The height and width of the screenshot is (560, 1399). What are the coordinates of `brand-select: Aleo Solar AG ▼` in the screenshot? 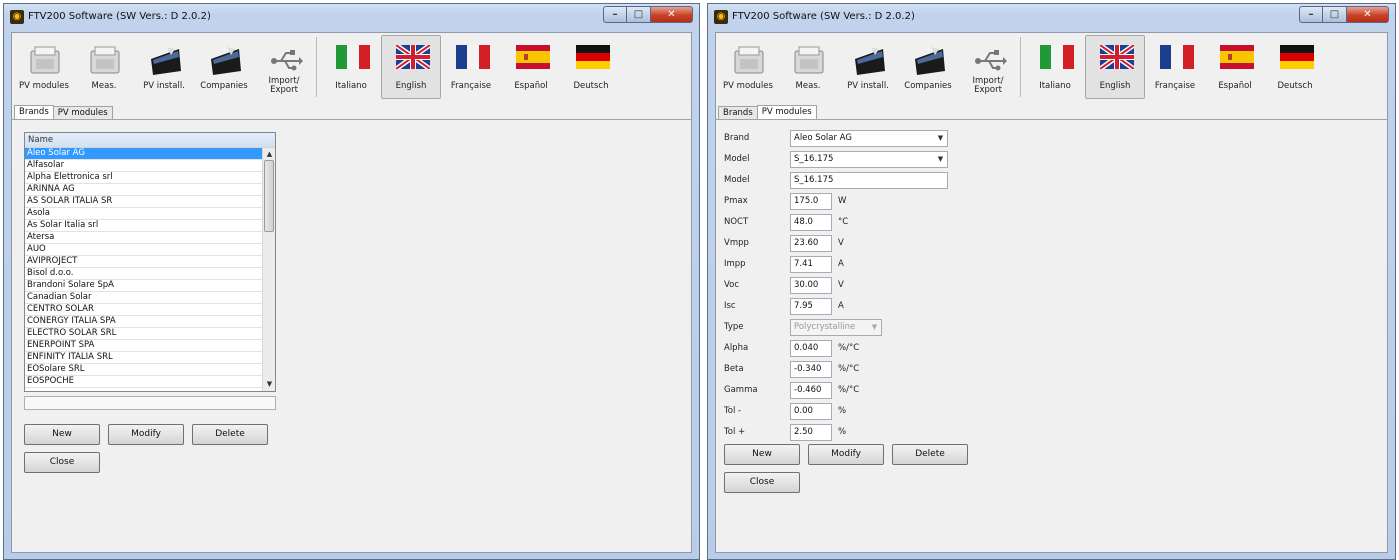 It's located at (869, 138).